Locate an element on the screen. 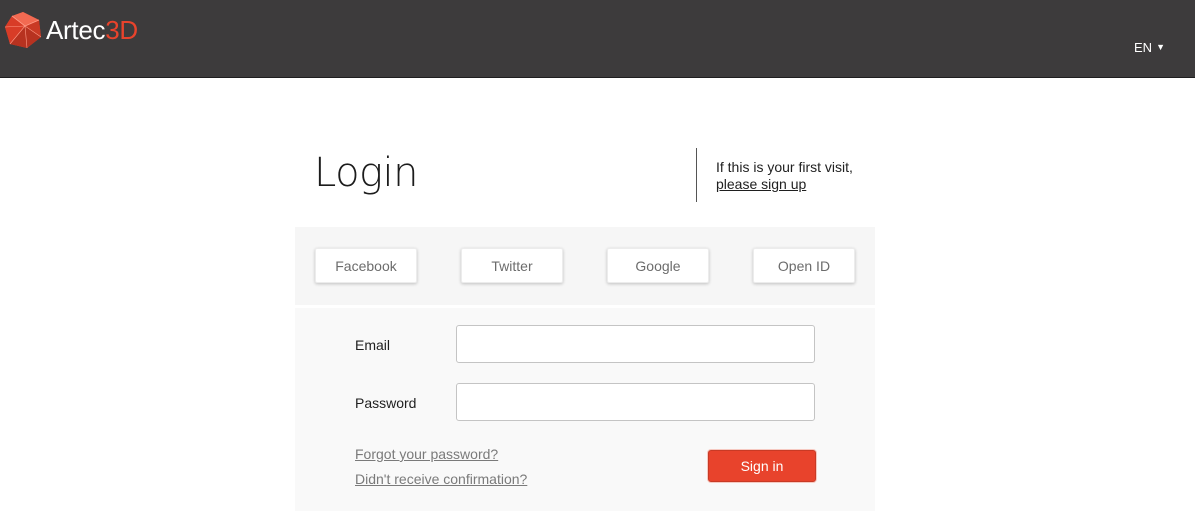 The image size is (1195, 532). logo-text: Artec3D is located at coordinates (92, 30).